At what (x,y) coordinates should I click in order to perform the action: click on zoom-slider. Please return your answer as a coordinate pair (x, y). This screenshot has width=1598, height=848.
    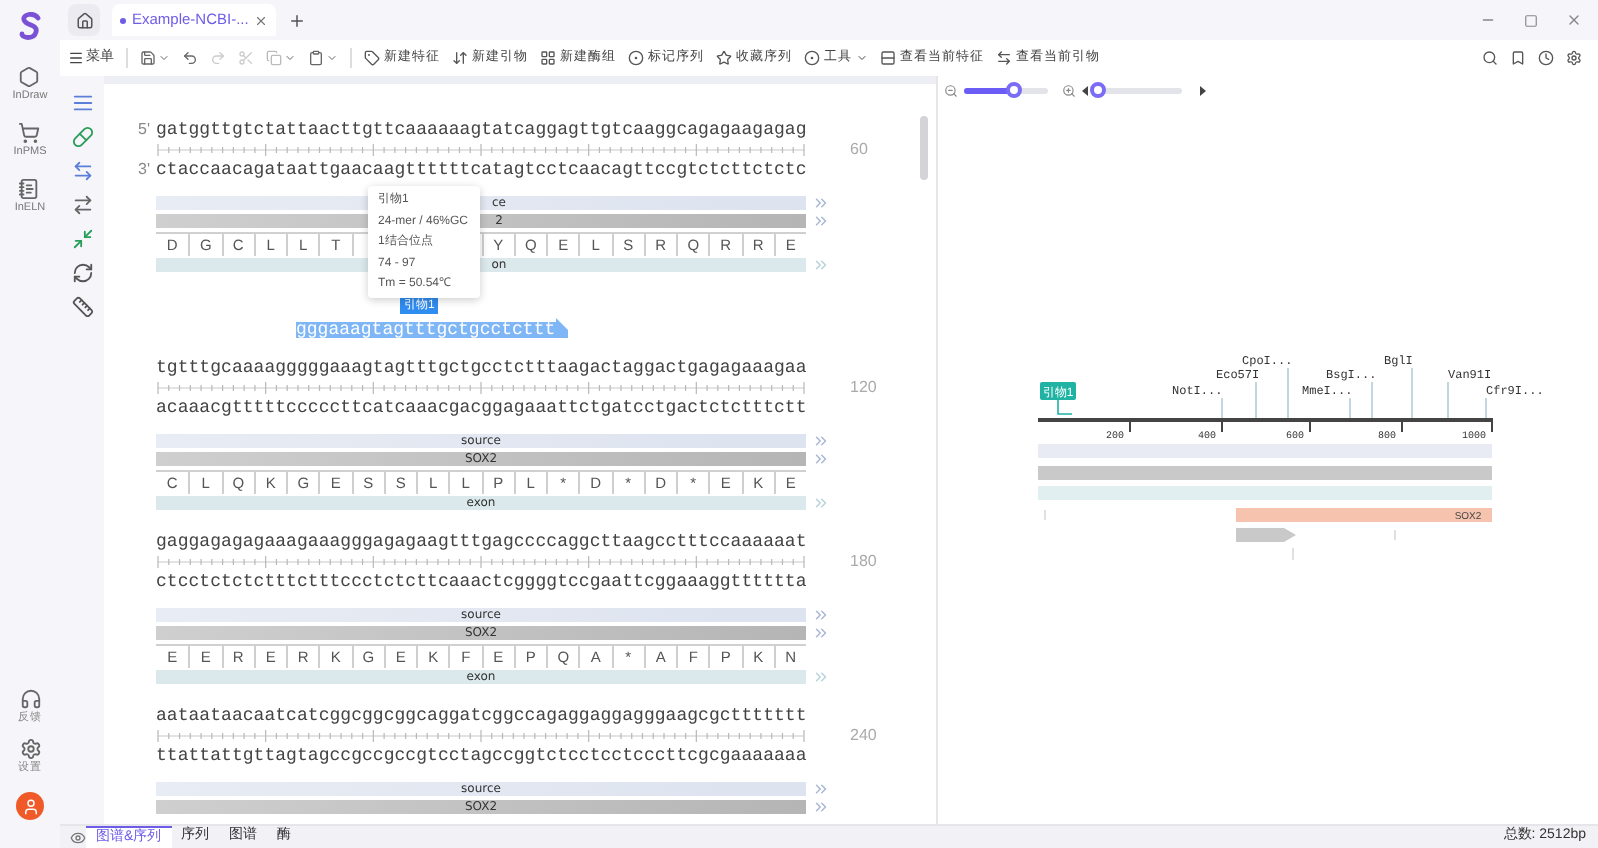
    Looking at the image, I should click on (1006, 90).